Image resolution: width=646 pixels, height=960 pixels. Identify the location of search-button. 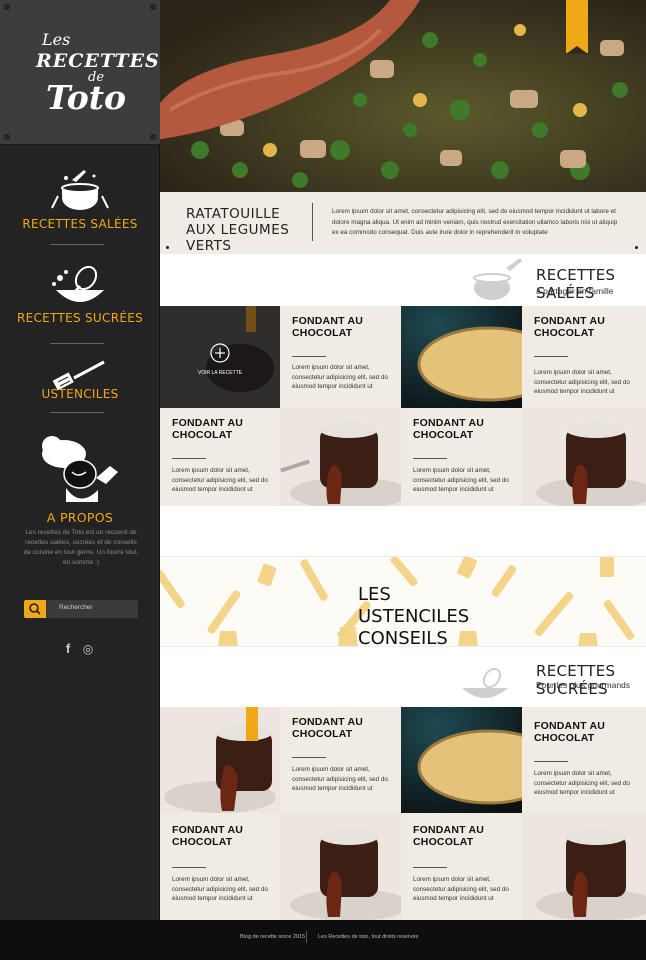
(35, 609).